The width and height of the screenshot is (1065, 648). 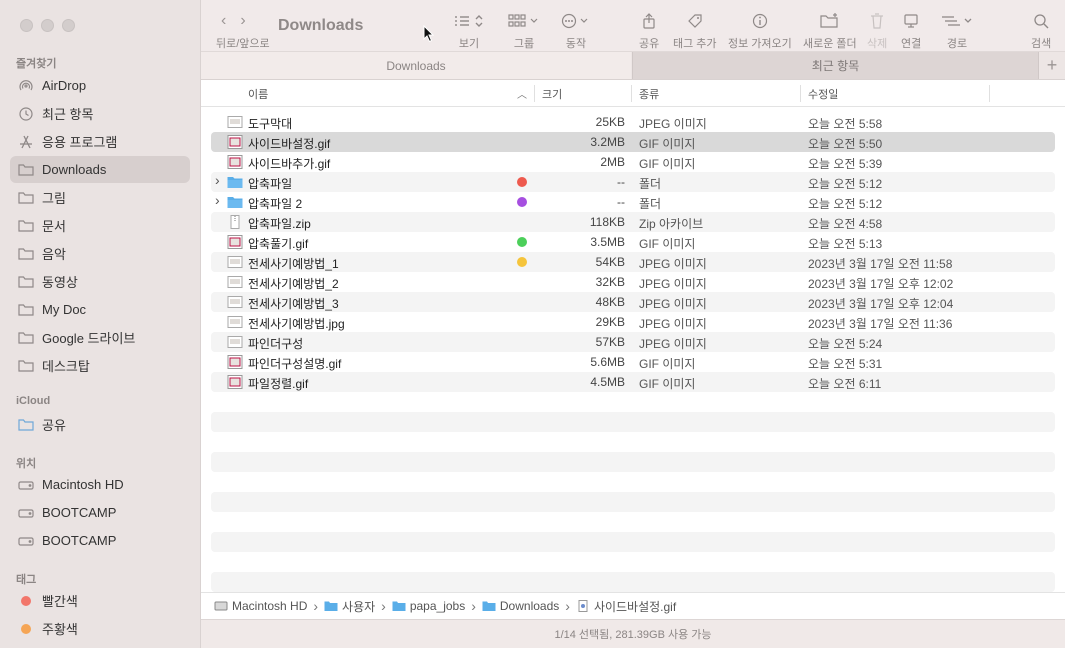 I want to click on path-segment: Downloads, so click(x=520, y=606).